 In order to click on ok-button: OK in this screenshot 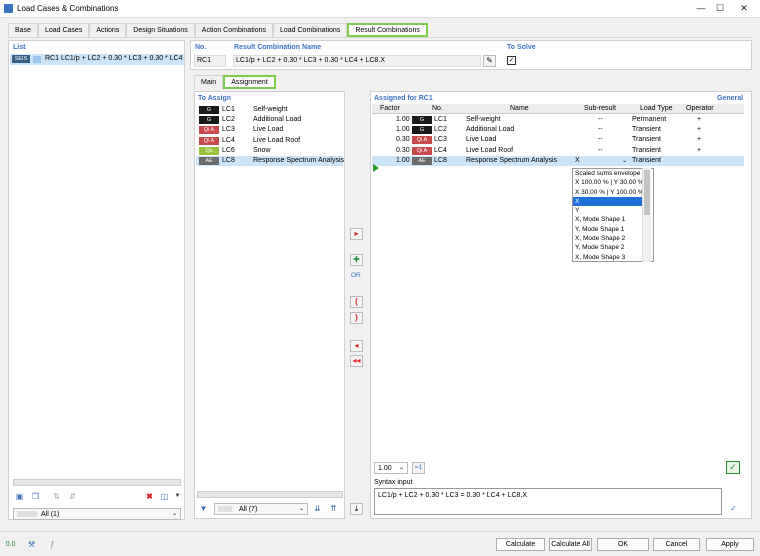, I will do `click(623, 544)`.